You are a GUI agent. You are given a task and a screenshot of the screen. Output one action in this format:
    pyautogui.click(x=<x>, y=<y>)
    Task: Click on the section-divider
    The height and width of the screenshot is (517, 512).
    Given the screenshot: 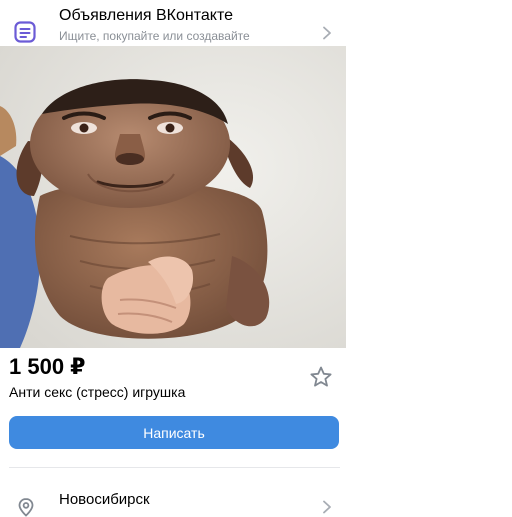 What is the action you would take?
    pyautogui.click(x=174, y=467)
    